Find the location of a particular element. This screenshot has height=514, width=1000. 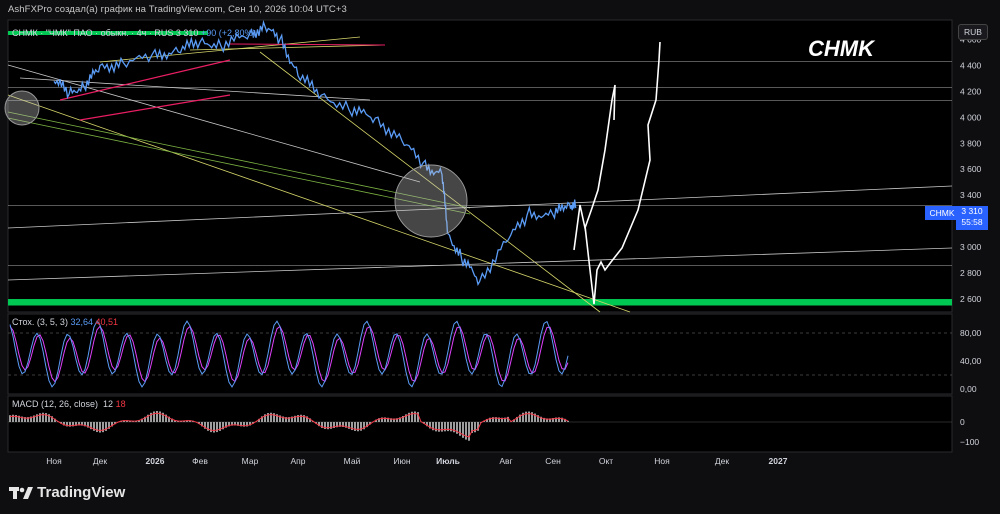

x-tick-10: Сен is located at coordinates (553, 461).